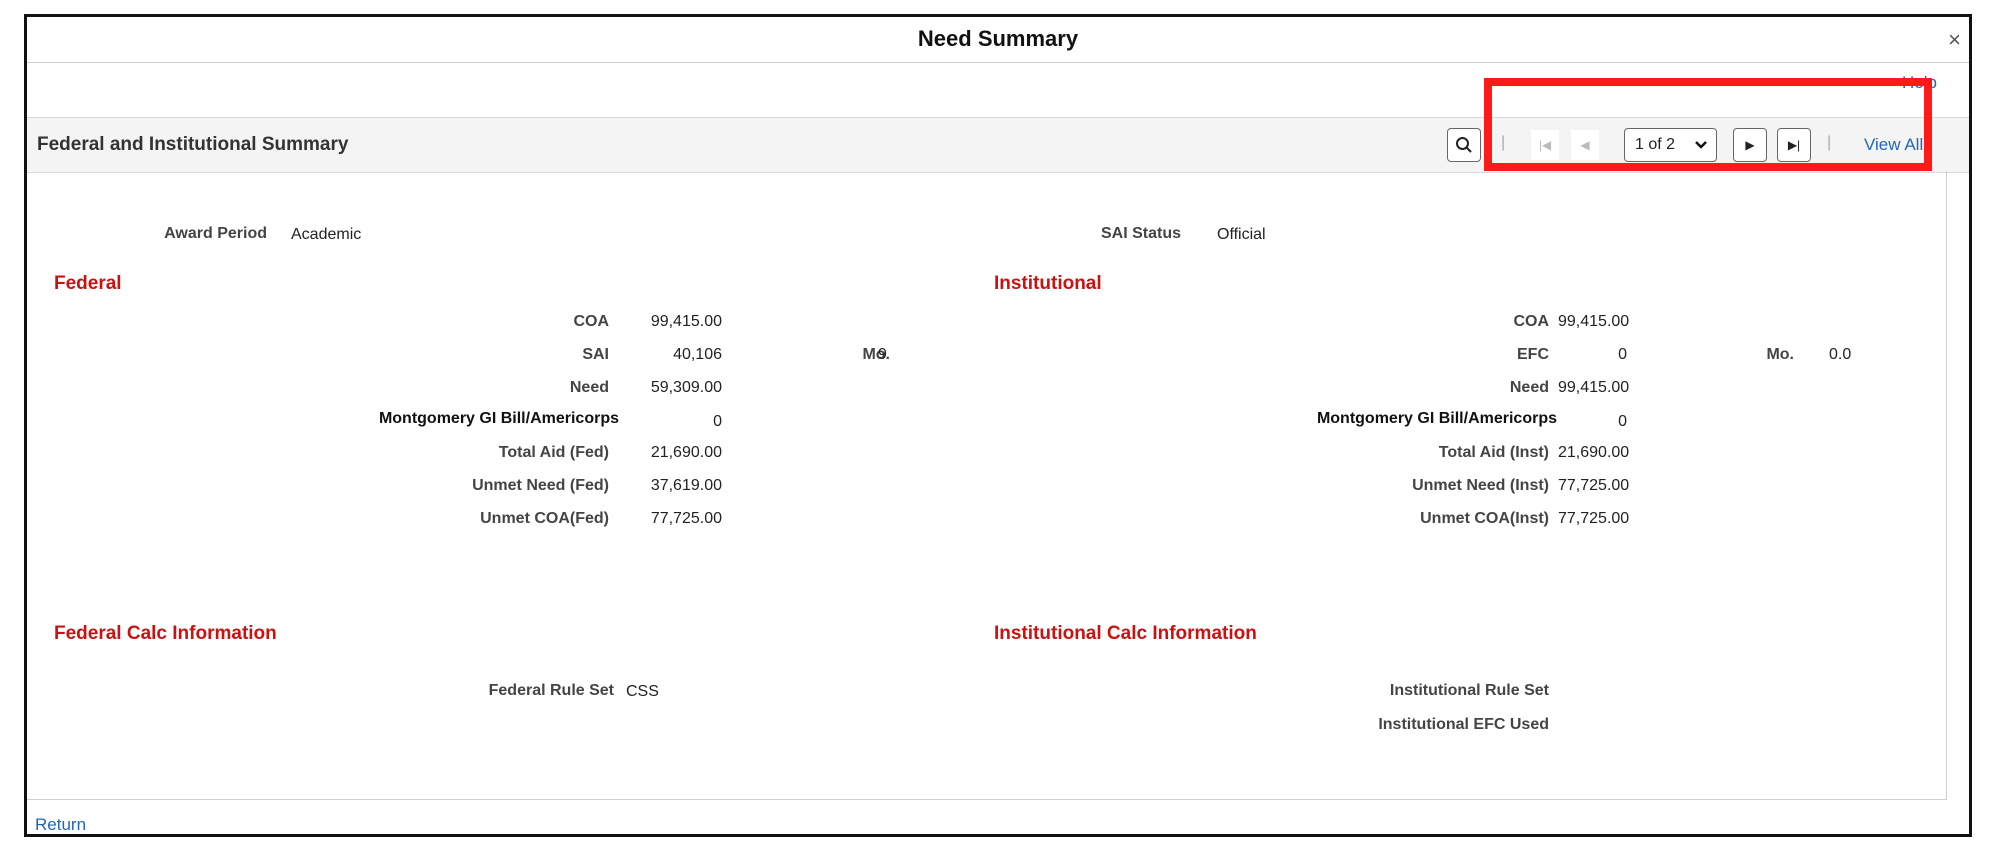  What do you see at coordinates (686, 321) in the screenshot?
I see `federal-coa-value: 99,415.00` at bounding box center [686, 321].